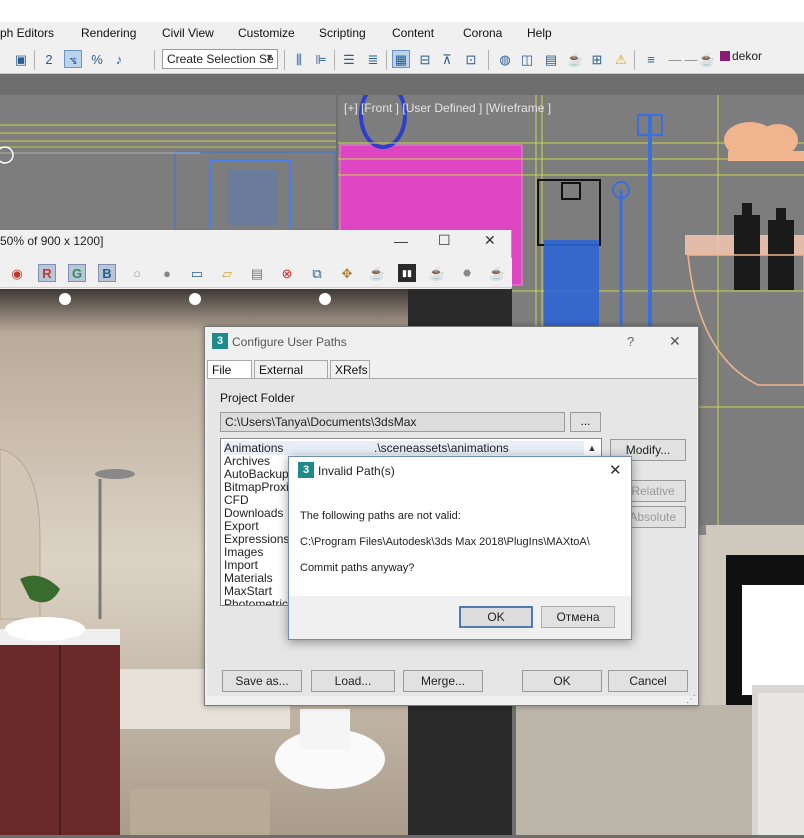 The width and height of the screenshot is (804, 838). I want to click on menu-corona: Corona, so click(482, 33).